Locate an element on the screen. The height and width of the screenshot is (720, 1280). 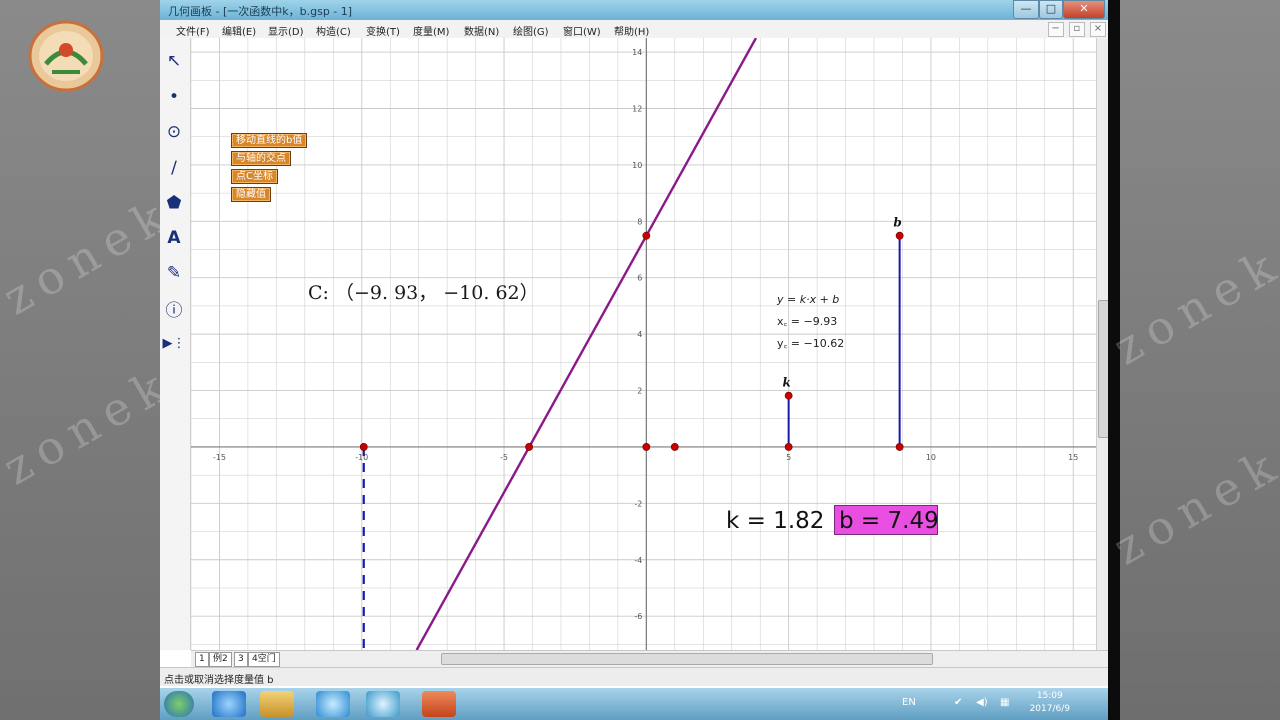
tray-language: EN is located at coordinates (909, 702).